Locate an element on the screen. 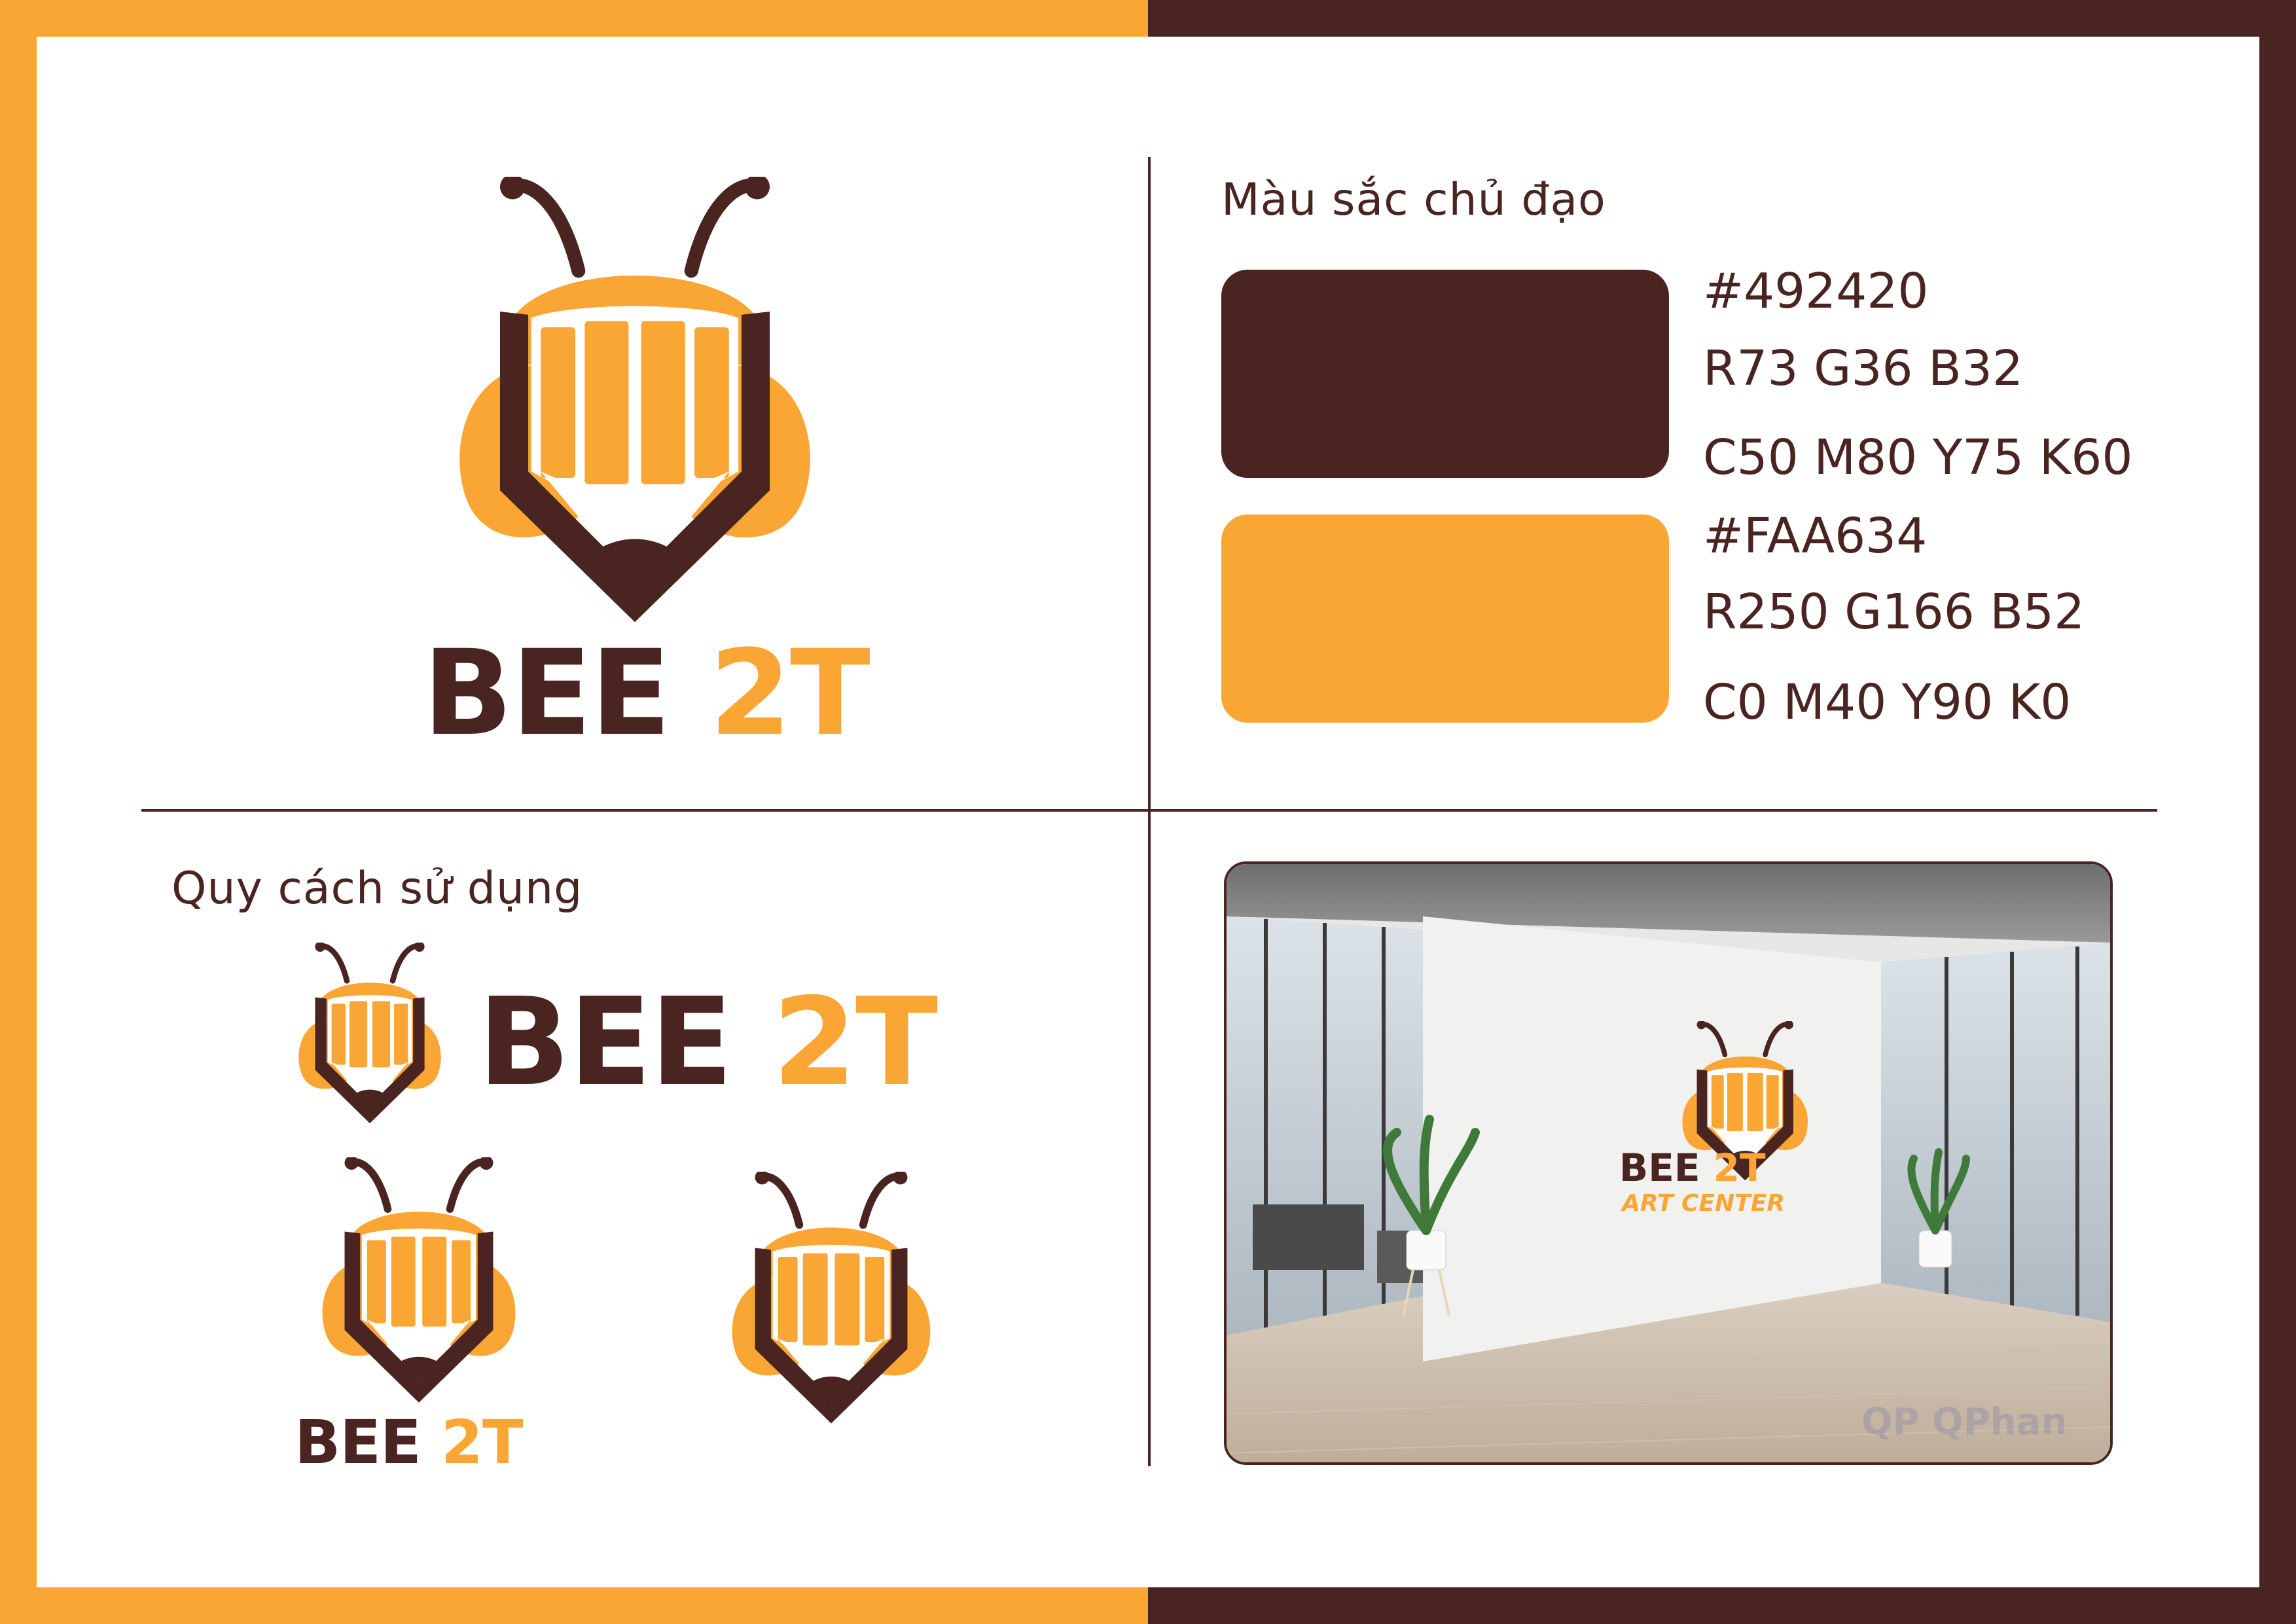 The image size is (2296, 1624). swatch-orange is located at coordinates (1445, 618).